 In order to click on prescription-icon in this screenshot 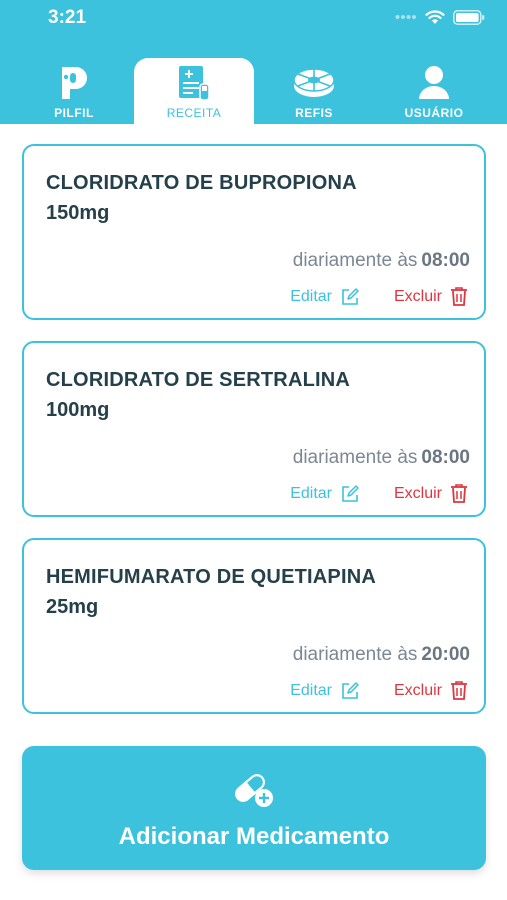, I will do `click(194, 83)`.